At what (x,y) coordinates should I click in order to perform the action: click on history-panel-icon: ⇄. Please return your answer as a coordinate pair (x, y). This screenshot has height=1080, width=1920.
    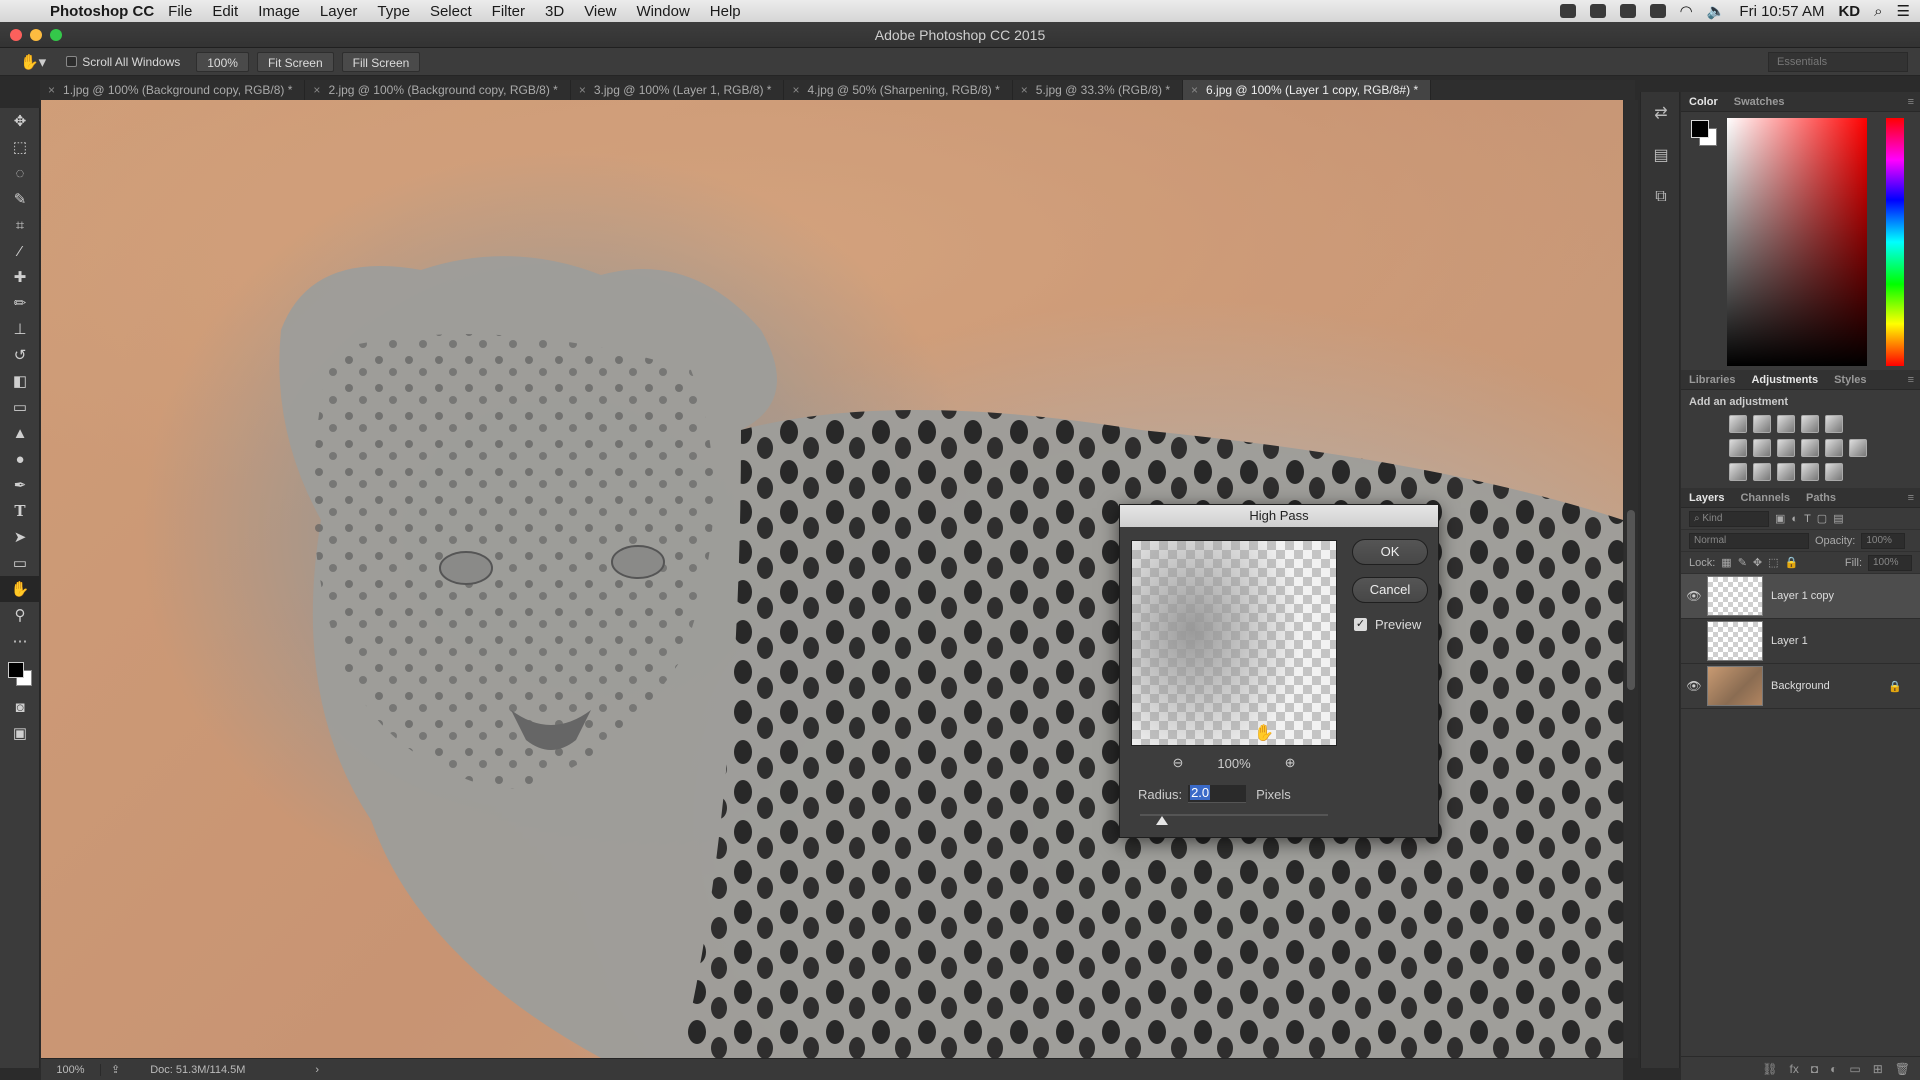
    Looking at the image, I should click on (1661, 113).